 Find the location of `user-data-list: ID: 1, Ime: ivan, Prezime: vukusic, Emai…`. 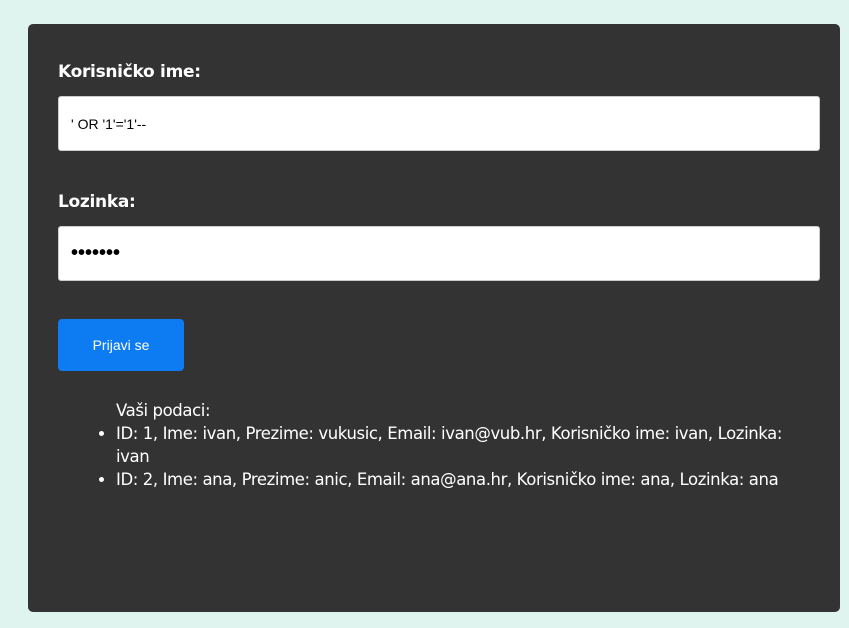

user-data-list: ID: 1, Ime: ivan, Prezime: vukusic, Emai… is located at coordinates (434, 456).